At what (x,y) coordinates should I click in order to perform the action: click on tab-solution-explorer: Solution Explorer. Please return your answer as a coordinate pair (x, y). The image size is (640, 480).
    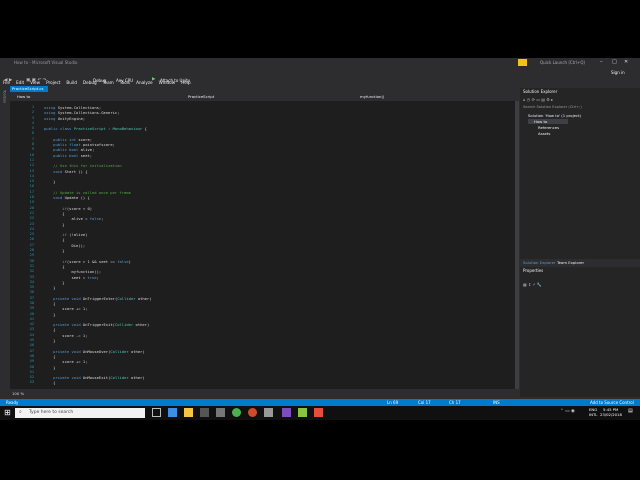
    Looking at the image, I should click on (539, 263).